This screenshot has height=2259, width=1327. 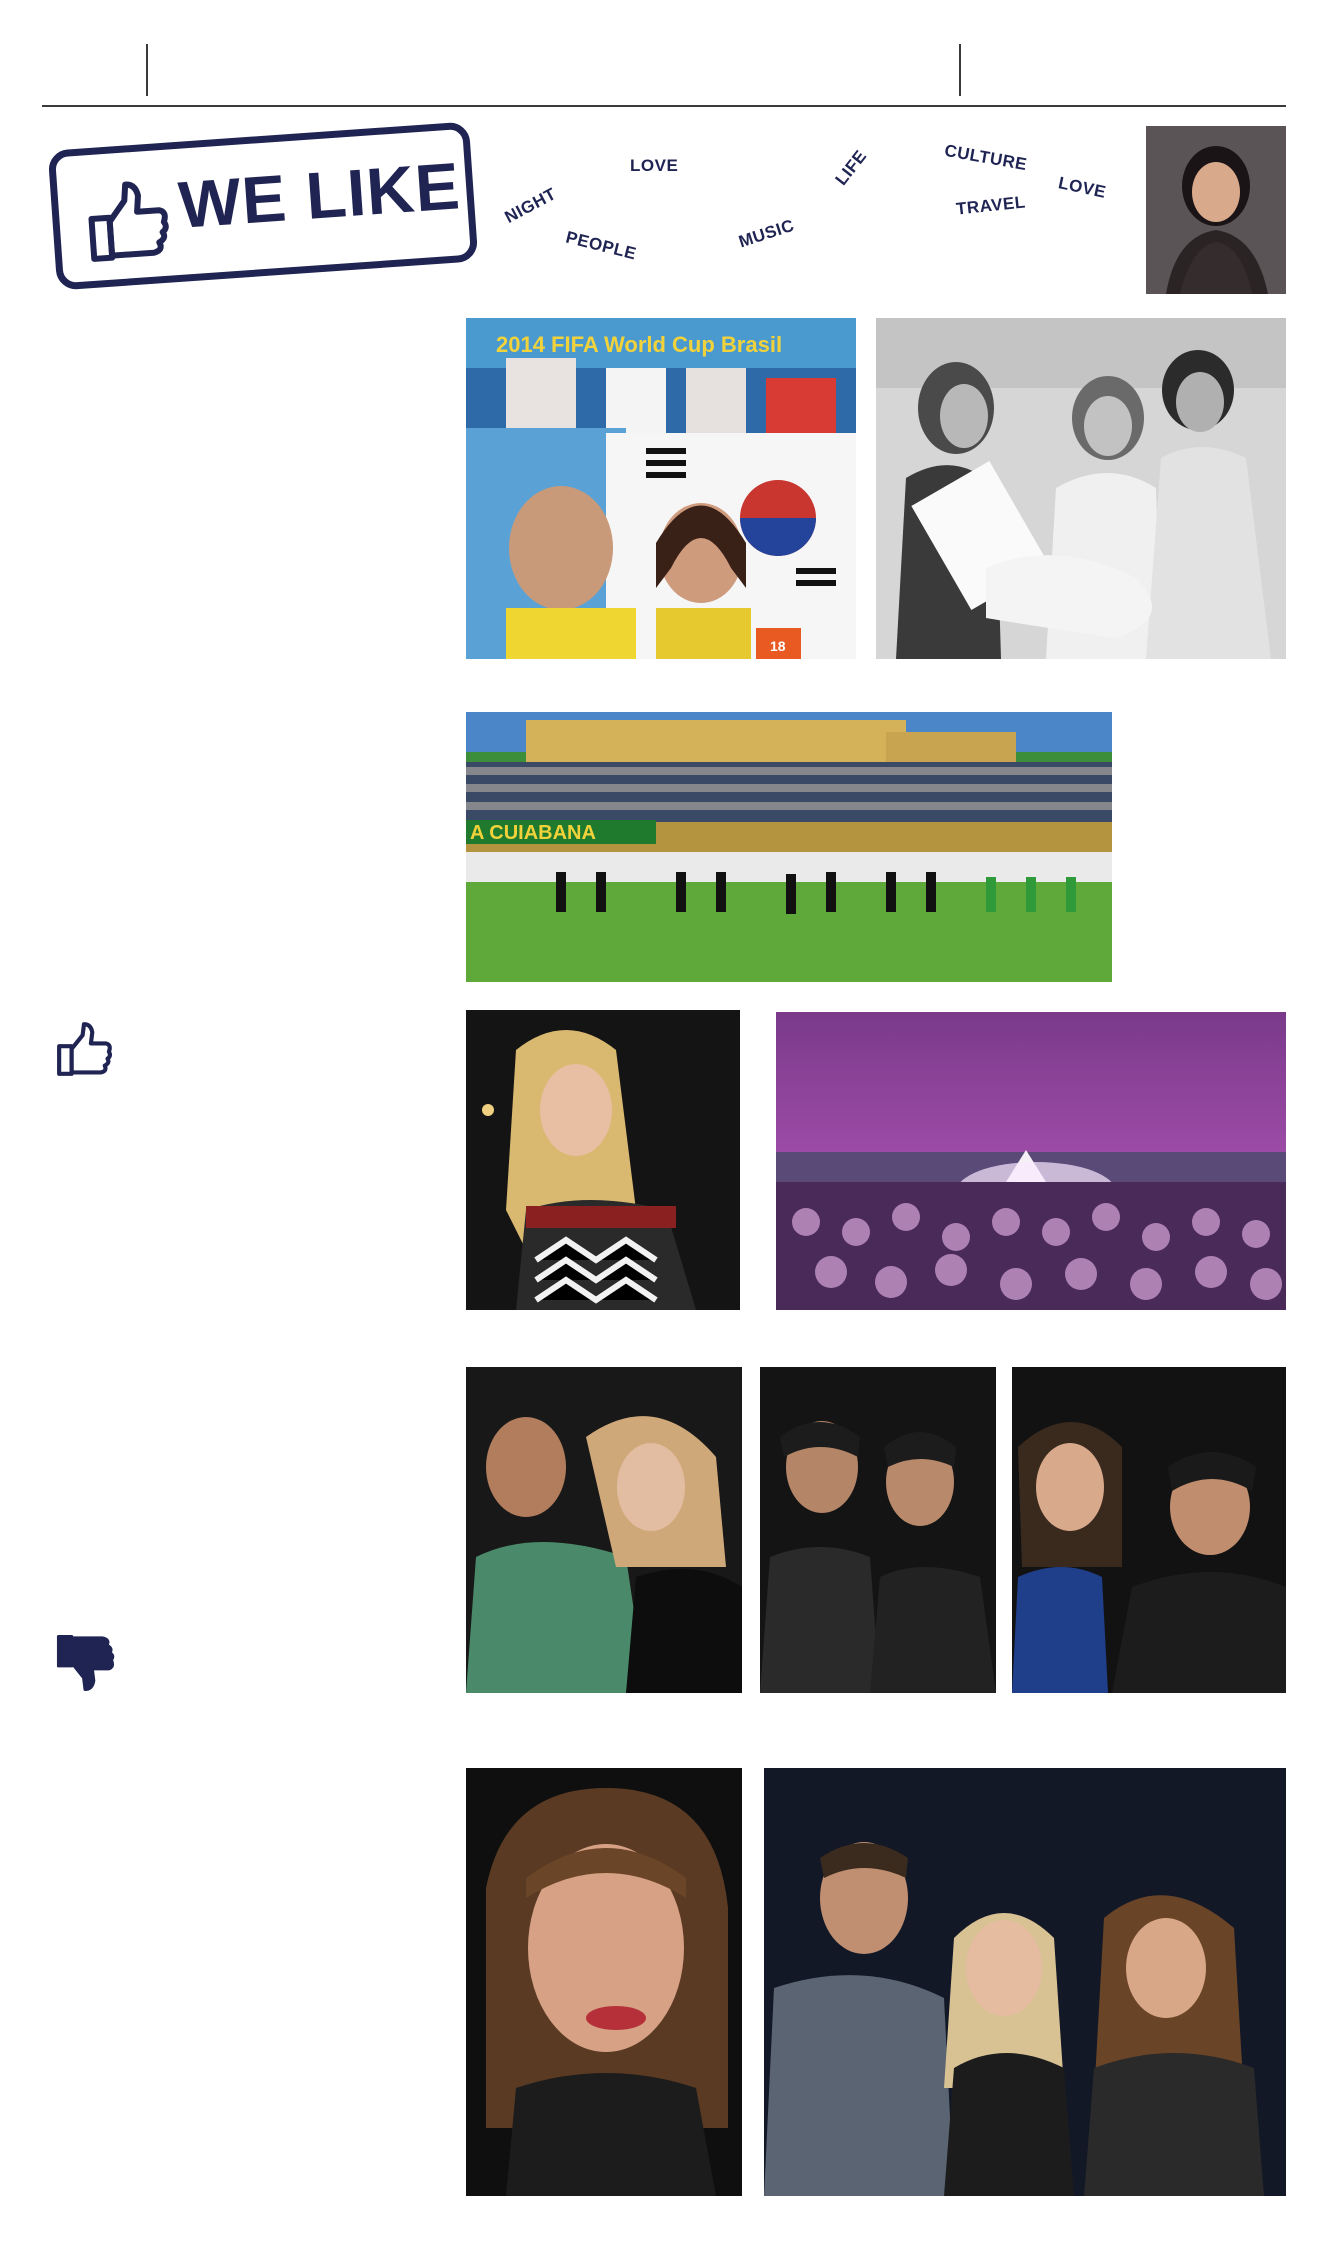 I want to click on photo-two-men, so click(x=878, y=1530).